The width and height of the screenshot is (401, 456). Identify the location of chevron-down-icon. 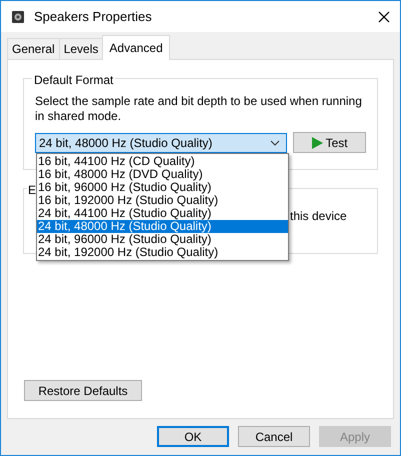
(275, 143).